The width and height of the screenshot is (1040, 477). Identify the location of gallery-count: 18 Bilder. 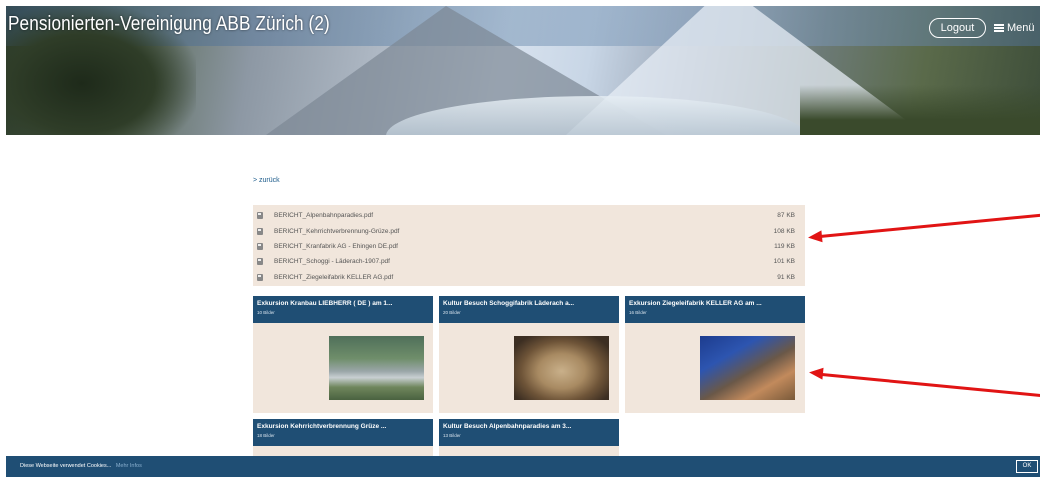
(266, 435).